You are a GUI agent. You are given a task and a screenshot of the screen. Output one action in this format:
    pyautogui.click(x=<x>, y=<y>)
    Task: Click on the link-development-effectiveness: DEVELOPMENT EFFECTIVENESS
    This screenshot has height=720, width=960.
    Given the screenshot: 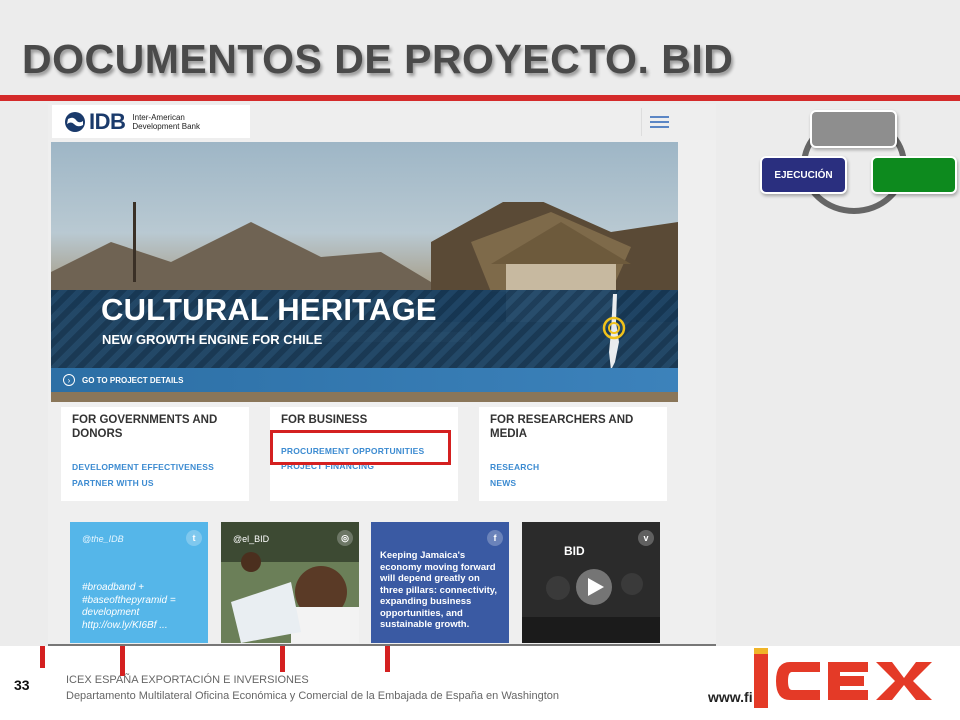 What is the action you would take?
    pyautogui.click(x=143, y=467)
    